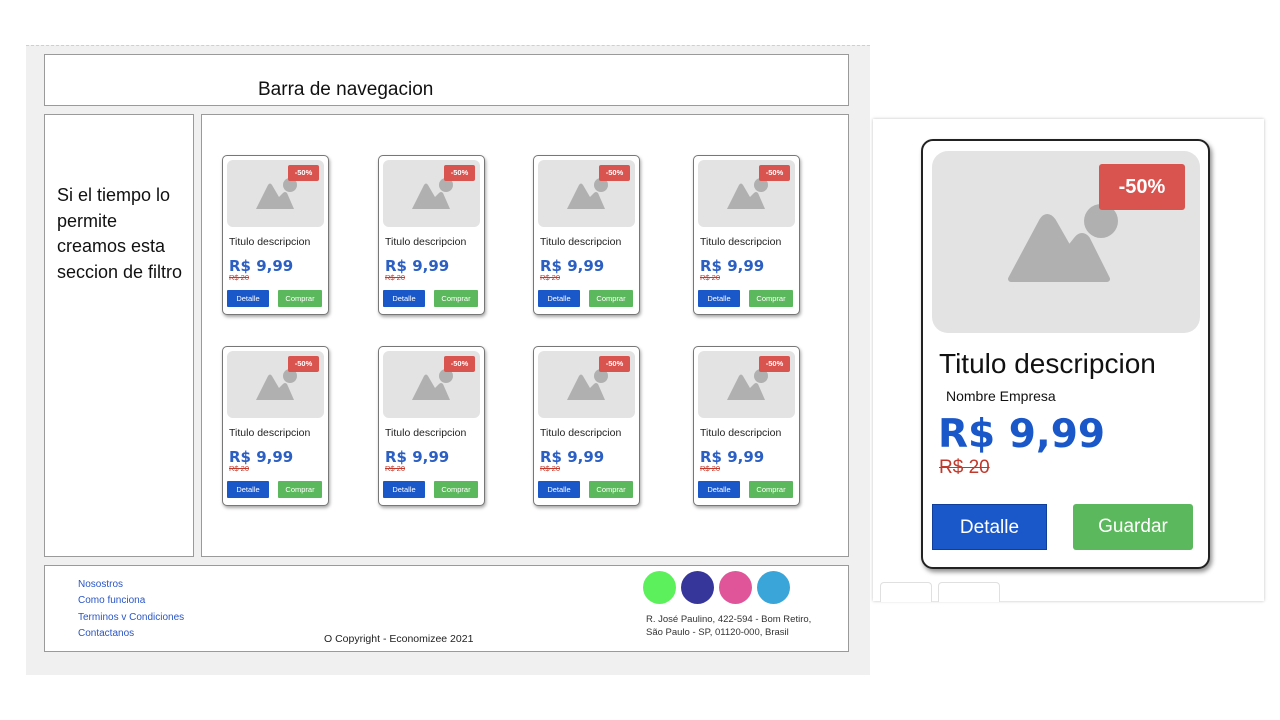 The height and width of the screenshot is (720, 1280). What do you see at coordinates (1063, 243) in the screenshot?
I see `image-placeholder-icon` at bounding box center [1063, 243].